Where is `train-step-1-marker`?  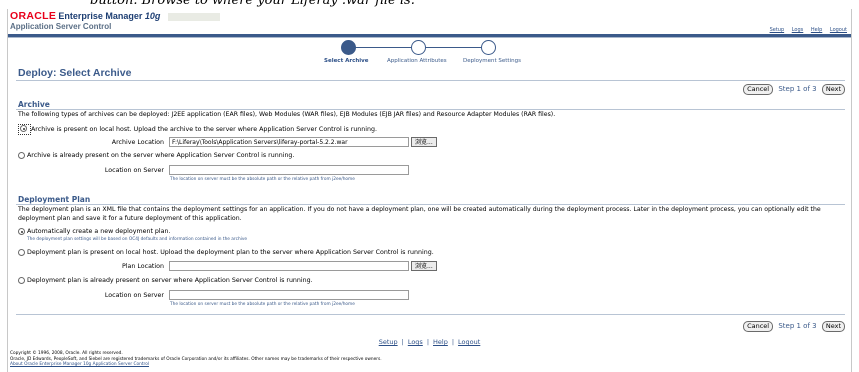
train-step-1-marker is located at coordinates (348, 47).